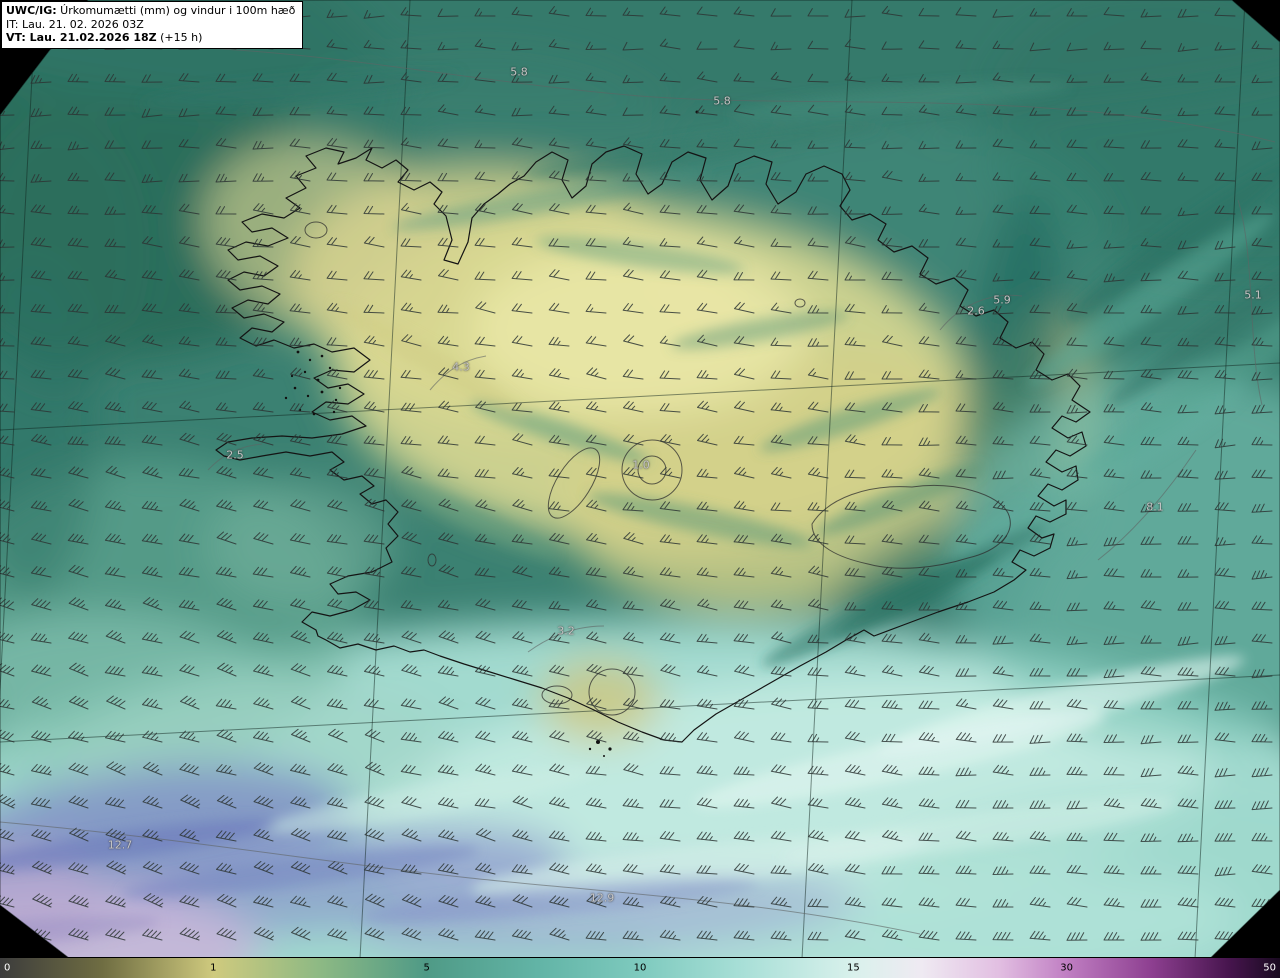 This screenshot has height=978, width=1280. Describe the element at coordinates (7, 968) in the screenshot. I see `colorbar-tick-label: 0` at that location.